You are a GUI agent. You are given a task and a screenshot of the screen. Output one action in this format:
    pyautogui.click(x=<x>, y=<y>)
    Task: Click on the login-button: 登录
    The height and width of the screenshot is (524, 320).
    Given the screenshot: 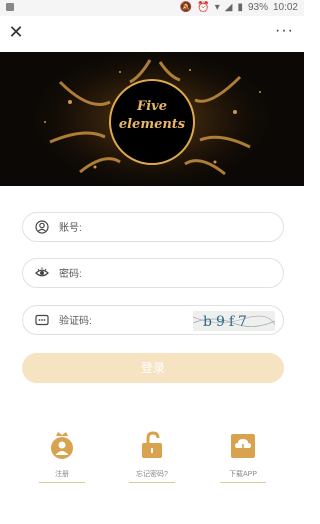 What is the action you would take?
    pyautogui.click(x=153, y=368)
    